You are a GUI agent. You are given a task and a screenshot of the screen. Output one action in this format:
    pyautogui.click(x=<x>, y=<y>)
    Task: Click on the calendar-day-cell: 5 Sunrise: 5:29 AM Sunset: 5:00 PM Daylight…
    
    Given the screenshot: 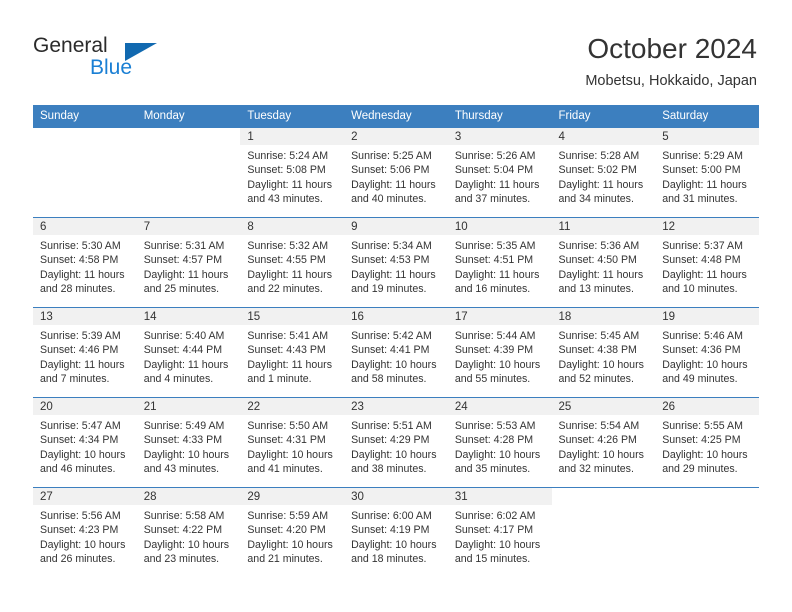 What is the action you would take?
    pyautogui.click(x=707, y=172)
    